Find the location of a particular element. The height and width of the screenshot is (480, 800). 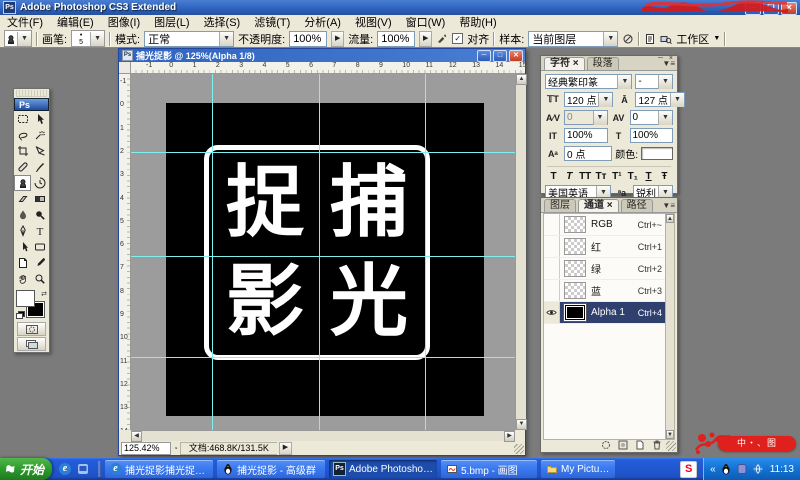

menu-item-6: 分析(A) is located at coordinates (322, 23).